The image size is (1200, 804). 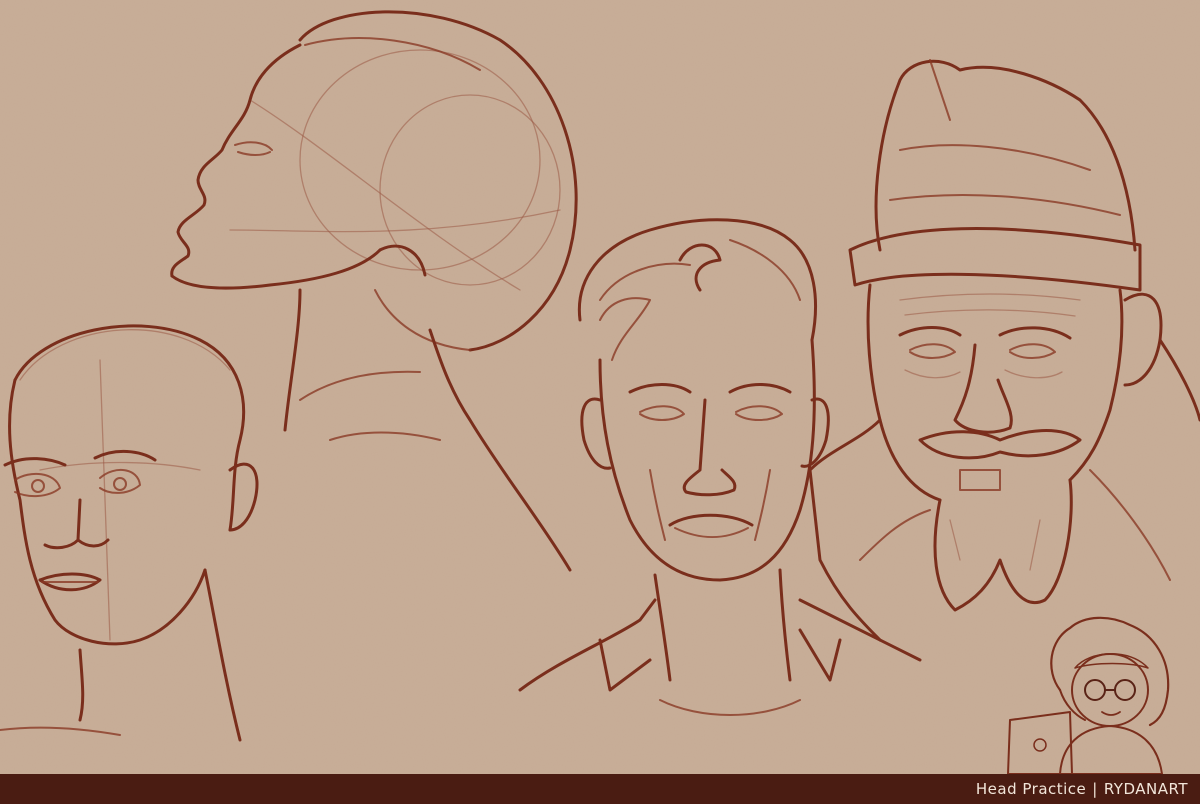 What do you see at coordinates (1145, 789) in the screenshot?
I see `caption-artist: RYDANART` at bounding box center [1145, 789].